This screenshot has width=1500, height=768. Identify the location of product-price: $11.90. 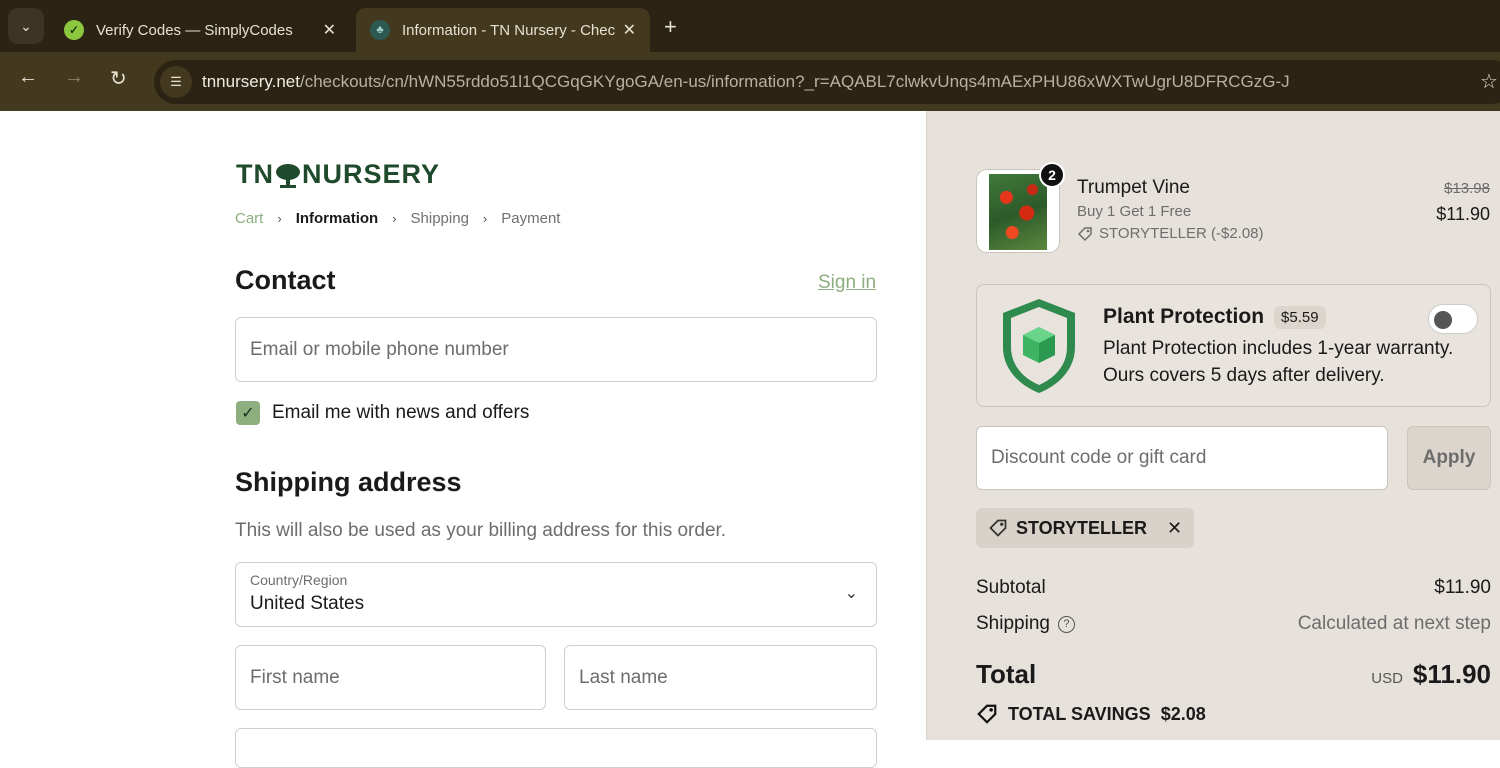
(1463, 214).